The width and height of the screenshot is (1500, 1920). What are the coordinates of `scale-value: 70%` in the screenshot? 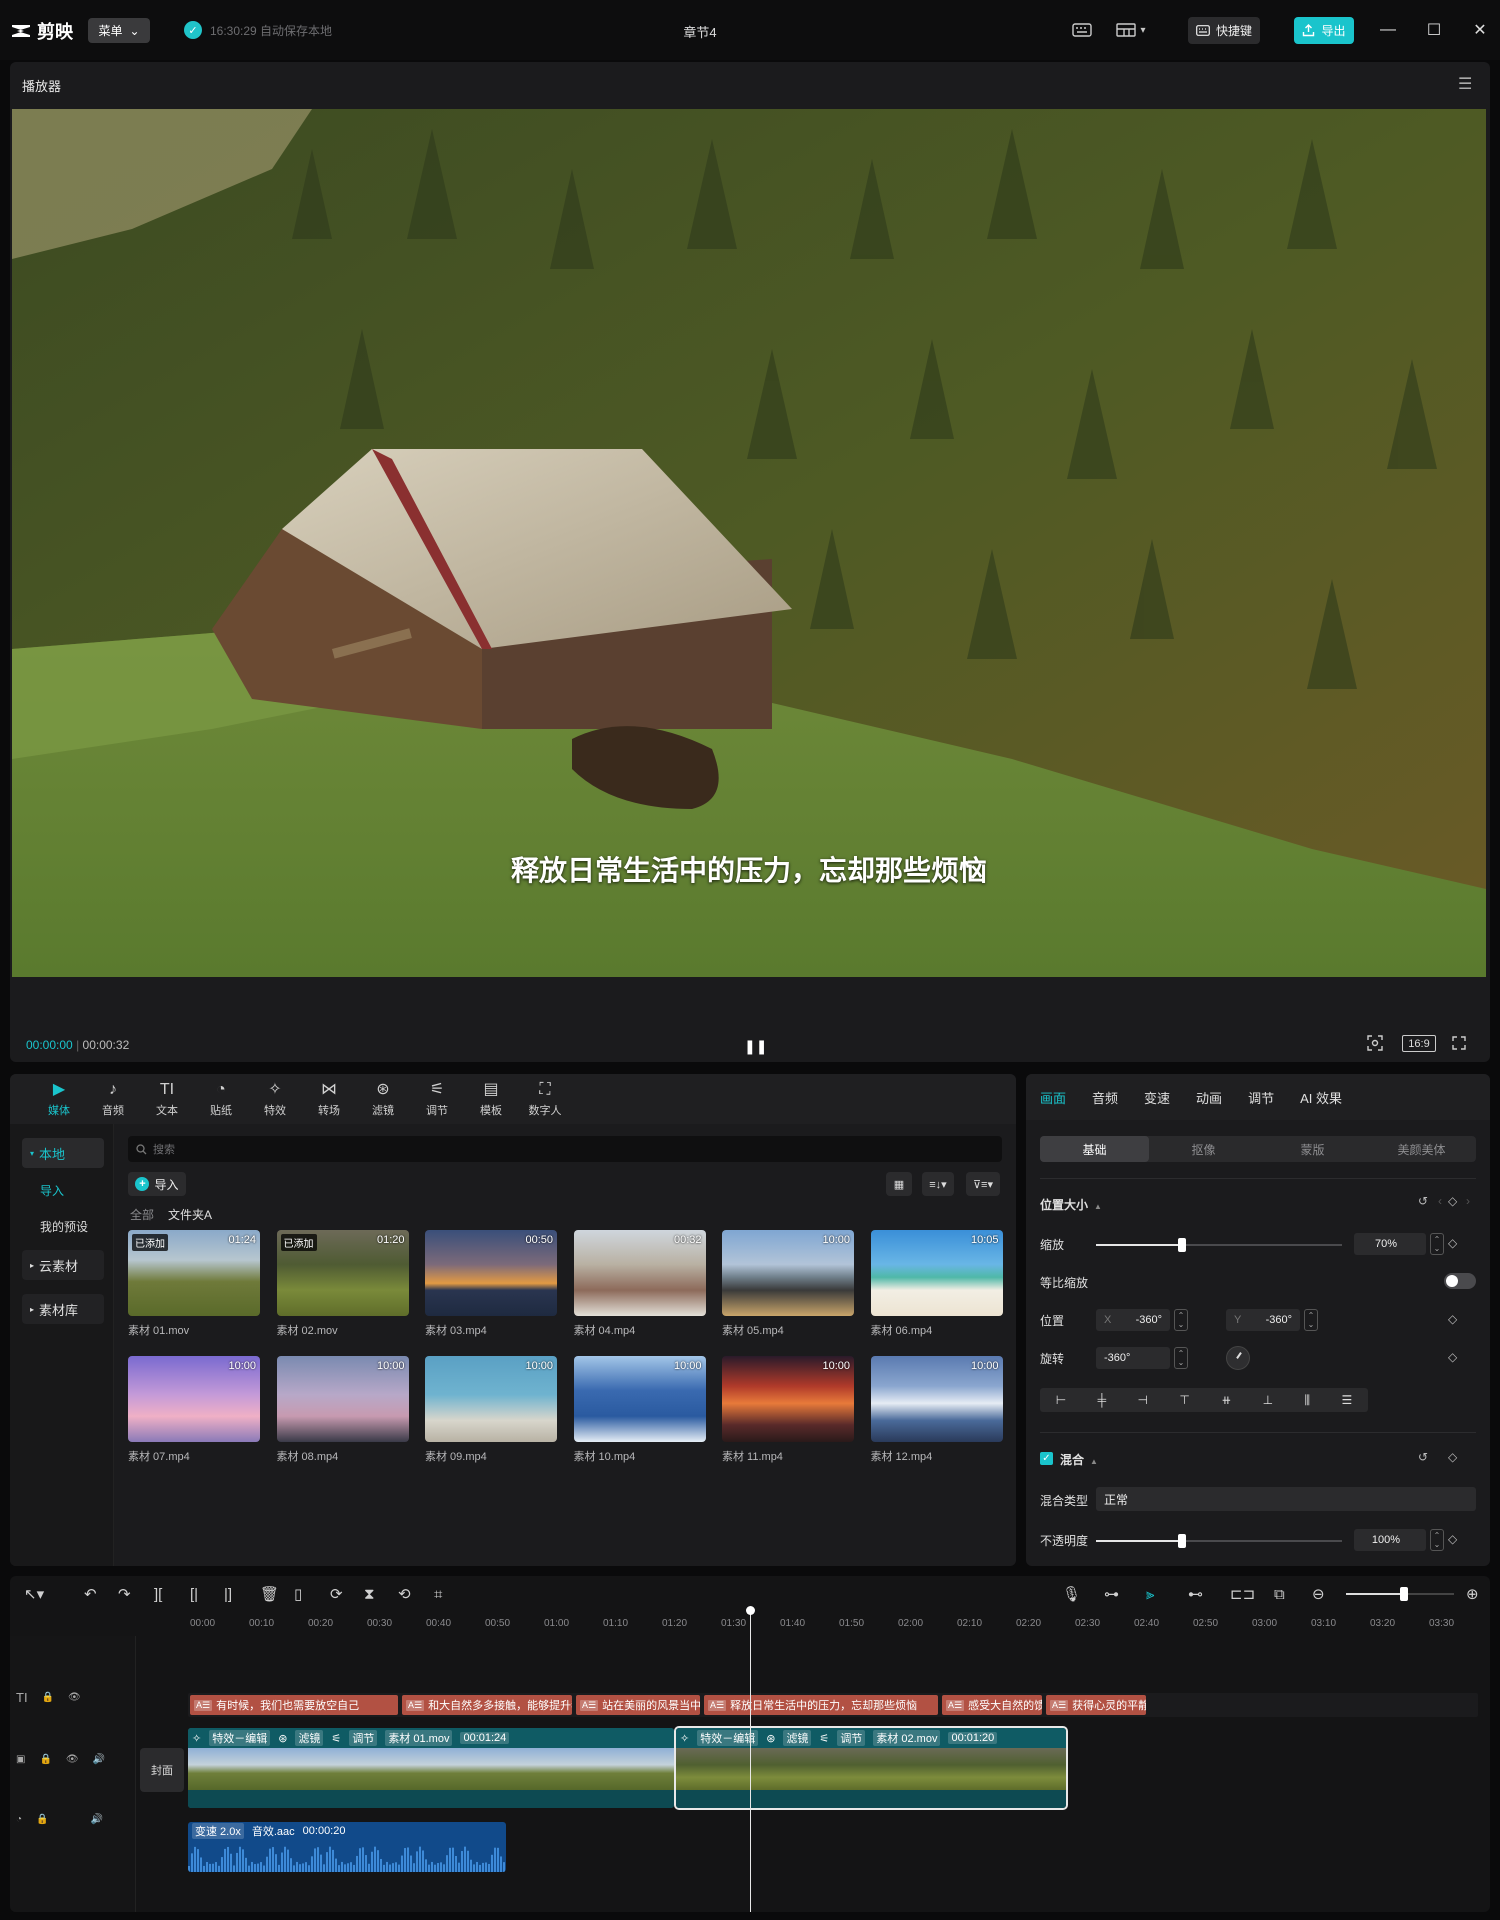 It's located at (1390, 1244).